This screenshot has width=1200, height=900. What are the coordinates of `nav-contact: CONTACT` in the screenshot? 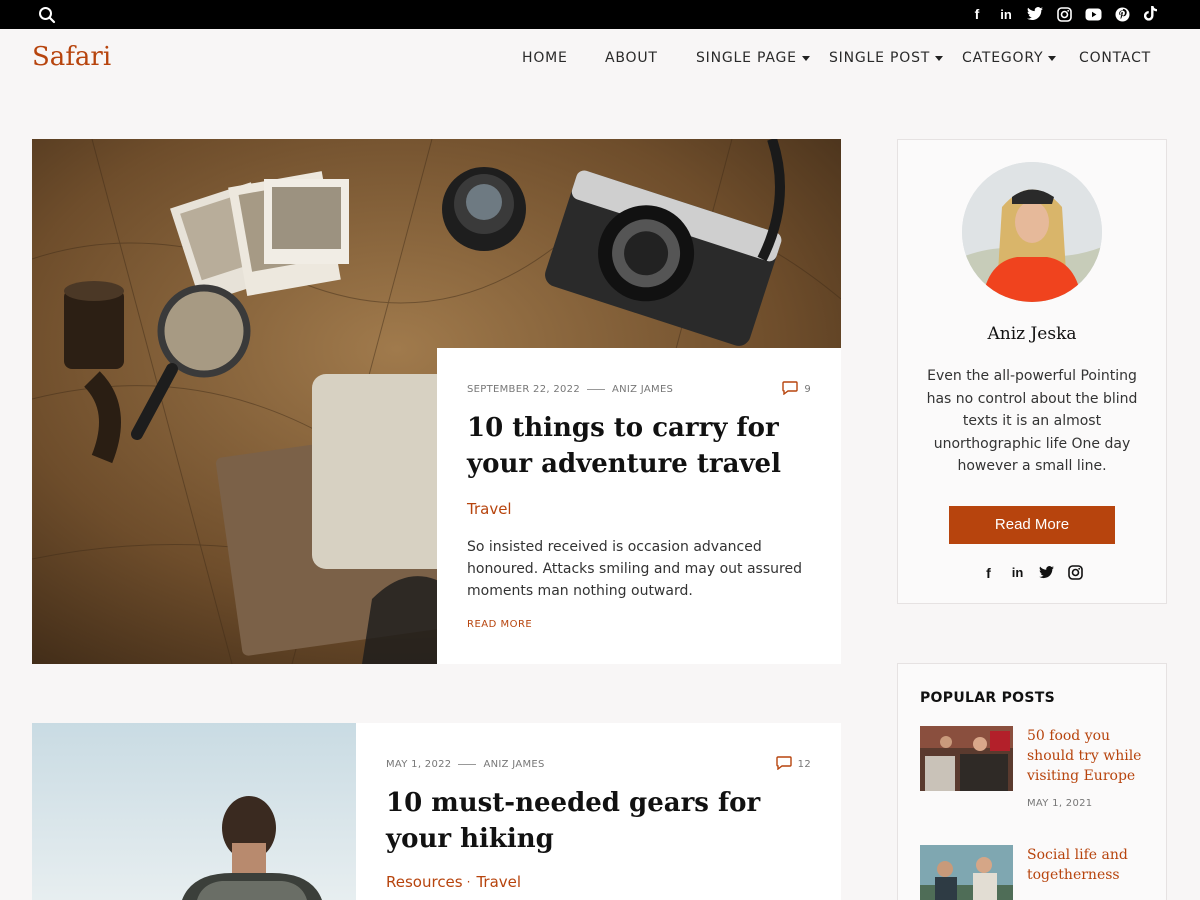 It's located at (1115, 58).